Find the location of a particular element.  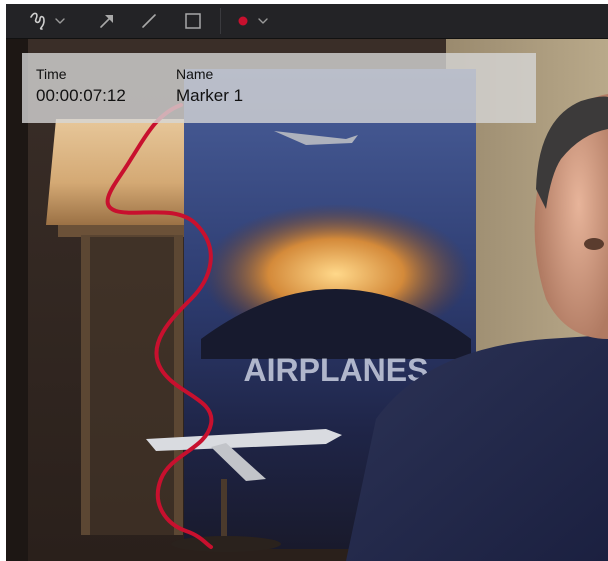

time-header: Time is located at coordinates (51, 74).